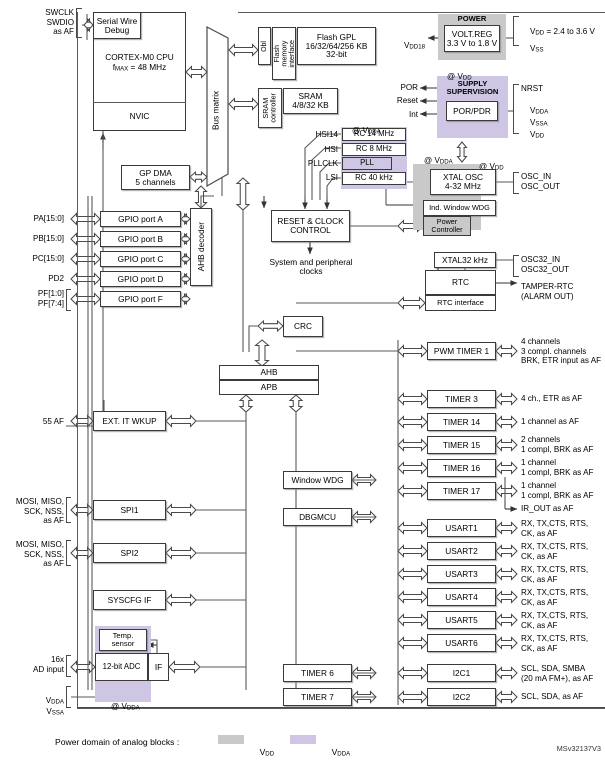 The image size is (605, 768). What do you see at coordinates (55, 711) in the screenshot?
I see `vssa-pin-adc-label: VSSA` at bounding box center [55, 711].